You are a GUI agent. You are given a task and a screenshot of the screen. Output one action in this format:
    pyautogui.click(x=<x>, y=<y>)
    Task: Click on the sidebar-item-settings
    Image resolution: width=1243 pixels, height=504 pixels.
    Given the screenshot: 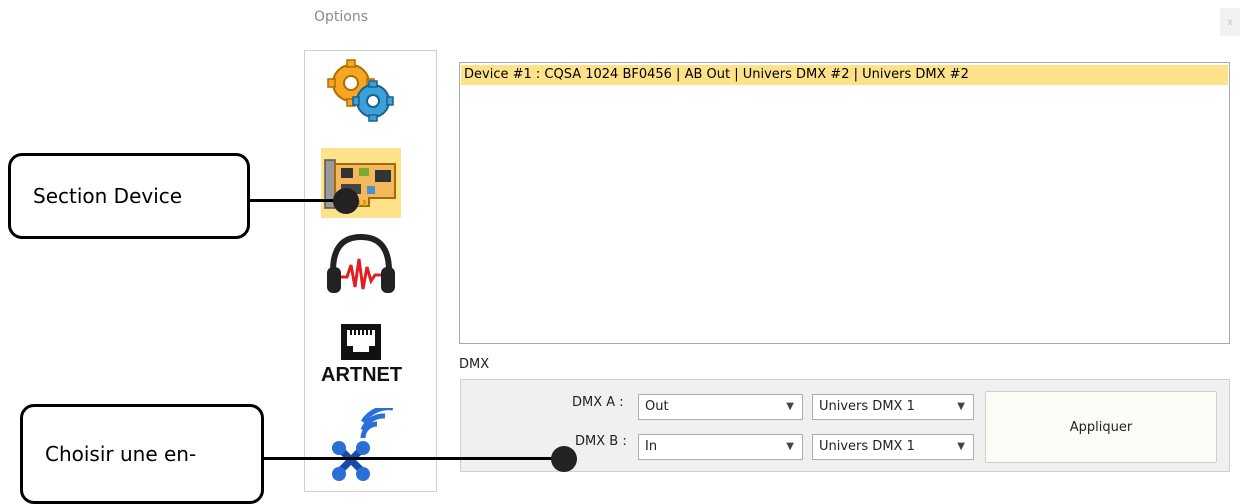 What is the action you would take?
    pyautogui.click(x=361, y=90)
    